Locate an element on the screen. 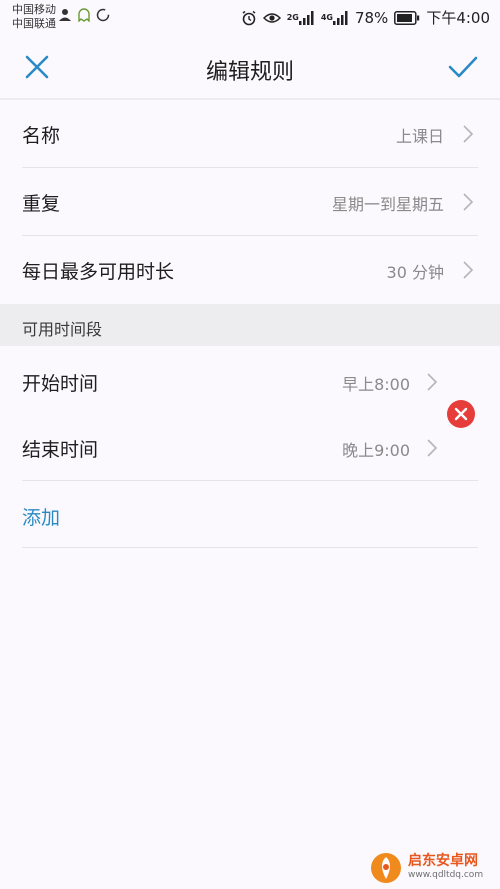 The height and width of the screenshot is (889, 500). name-row: 名称 上课日 is located at coordinates (250, 133).